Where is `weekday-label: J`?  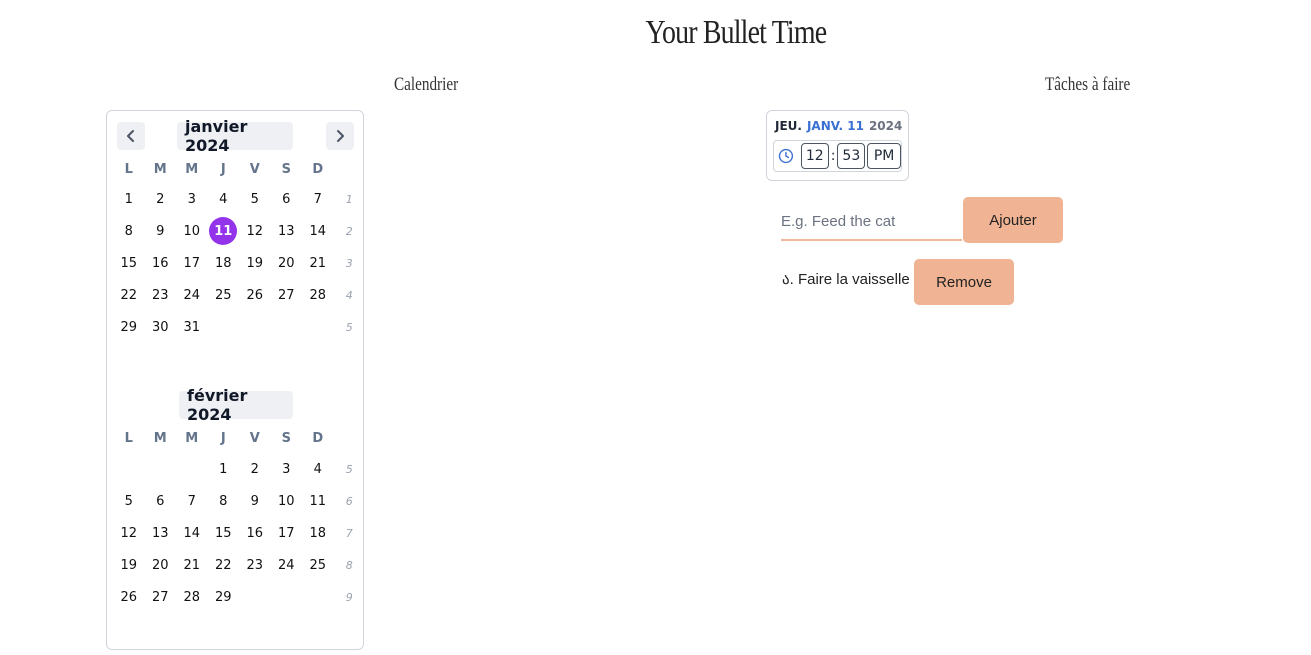 weekday-label: J is located at coordinates (223, 169).